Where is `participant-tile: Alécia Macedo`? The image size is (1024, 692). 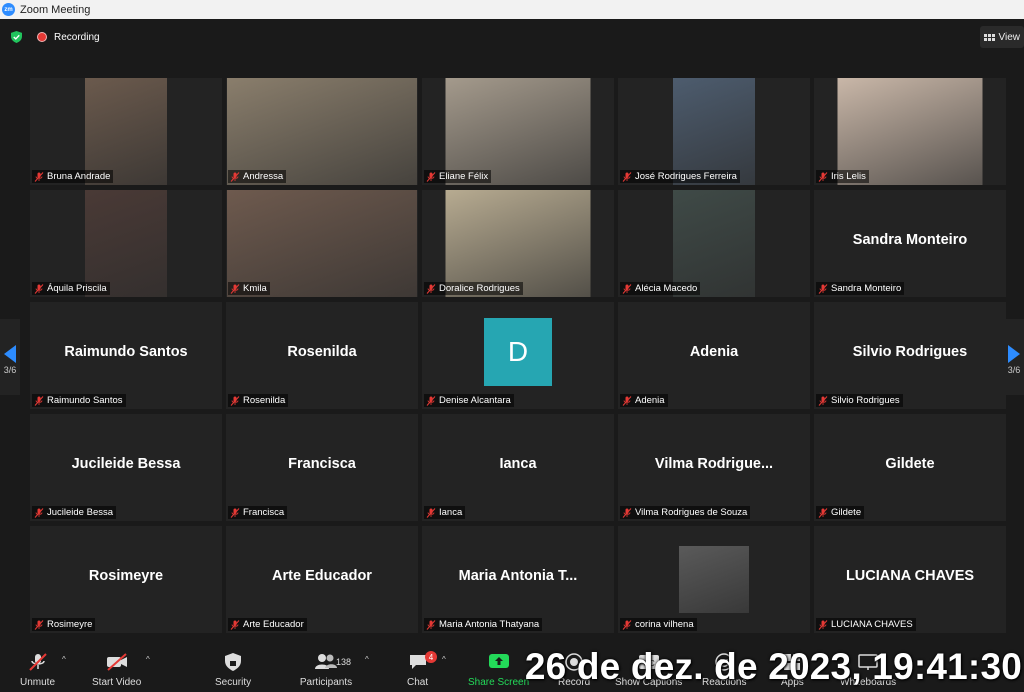 participant-tile: Alécia Macedo is located at coordinates (714, 243).